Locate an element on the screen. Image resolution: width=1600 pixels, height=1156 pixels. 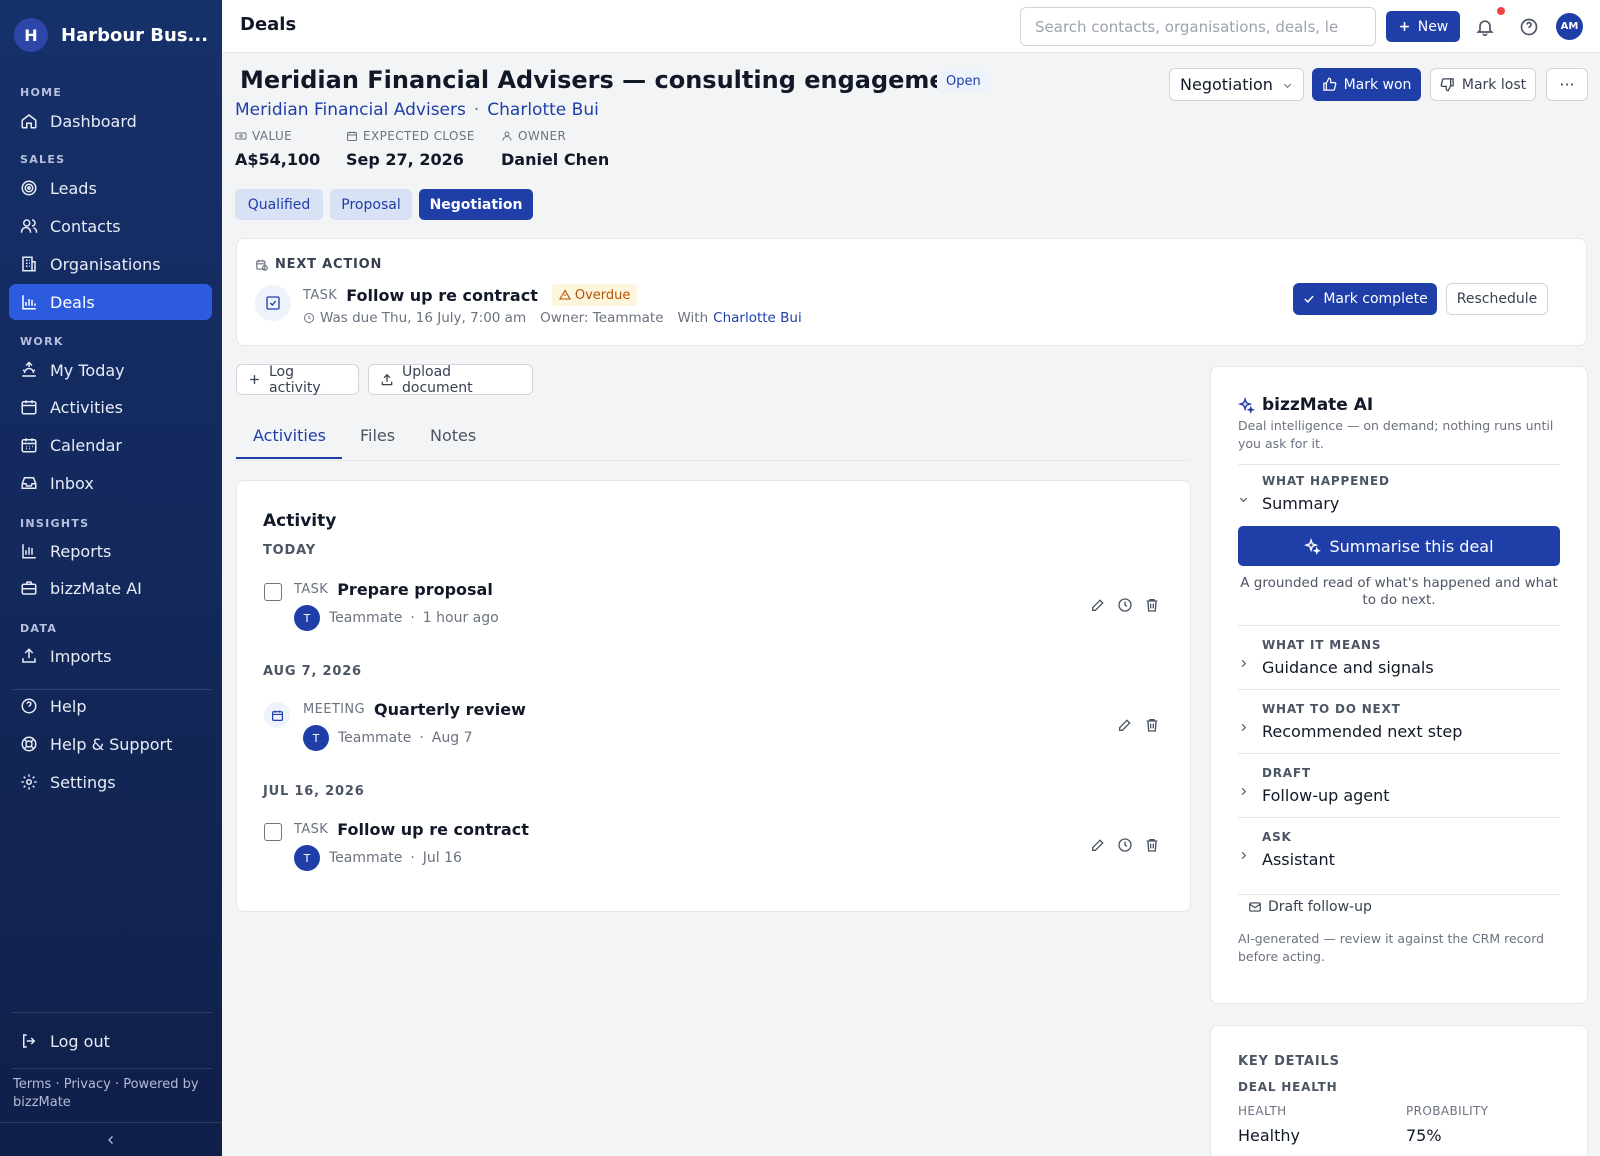
deal-health-heading: DEAL HEALTH is located at coordinates (1288, 1087).